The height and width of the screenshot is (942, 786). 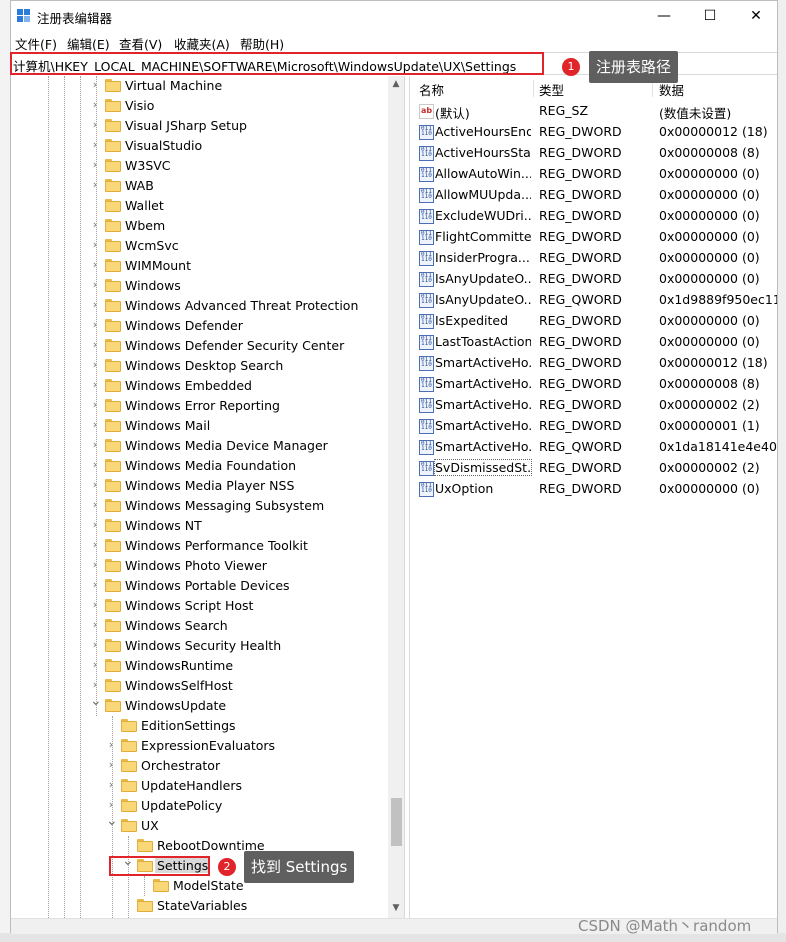 I want to click on tree-item: › Wbem, so click(x=196, y=226).